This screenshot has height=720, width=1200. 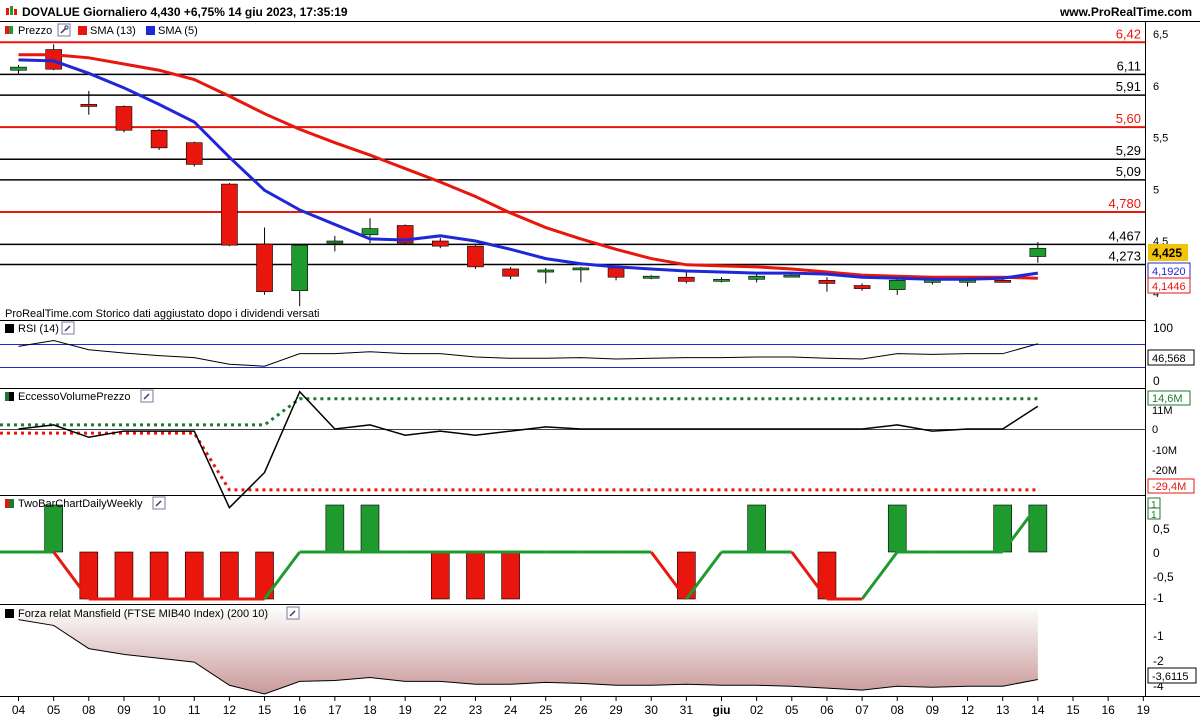 I want to click on svg-text: TwoBarChartDailyWeekly, so click(x=80, y=504).